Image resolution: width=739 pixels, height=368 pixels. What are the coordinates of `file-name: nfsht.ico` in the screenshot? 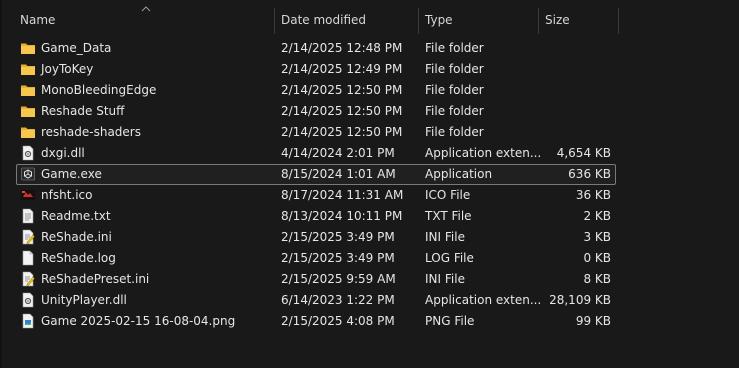 It's located at (67, 195).